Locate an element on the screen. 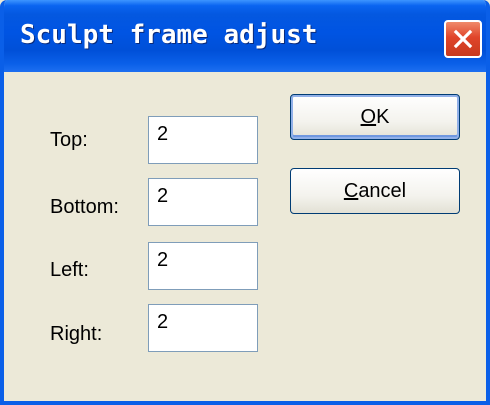 The image size is (490, 405). ok-button: OK is located at coordinates (375, 117).